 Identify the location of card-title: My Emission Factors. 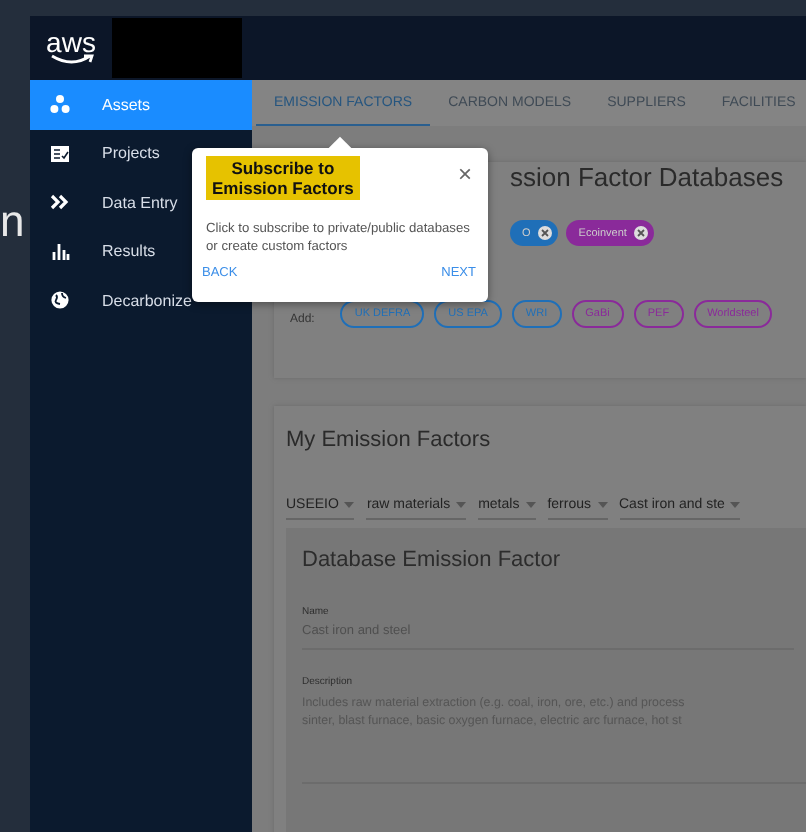
(389, 439).